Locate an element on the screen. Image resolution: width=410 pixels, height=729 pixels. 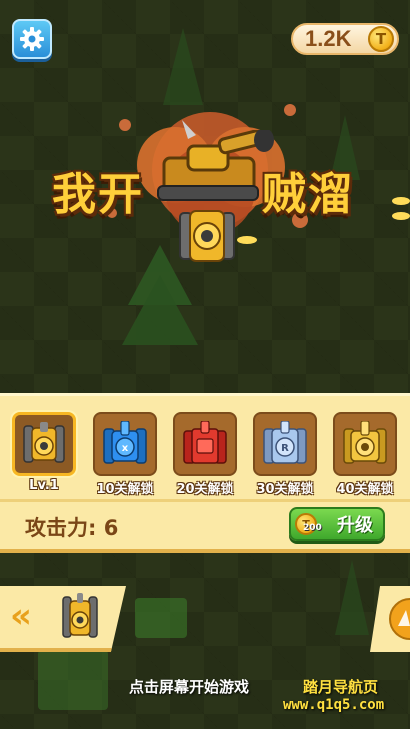
svg-text: R is located at coordinates (285, 448).